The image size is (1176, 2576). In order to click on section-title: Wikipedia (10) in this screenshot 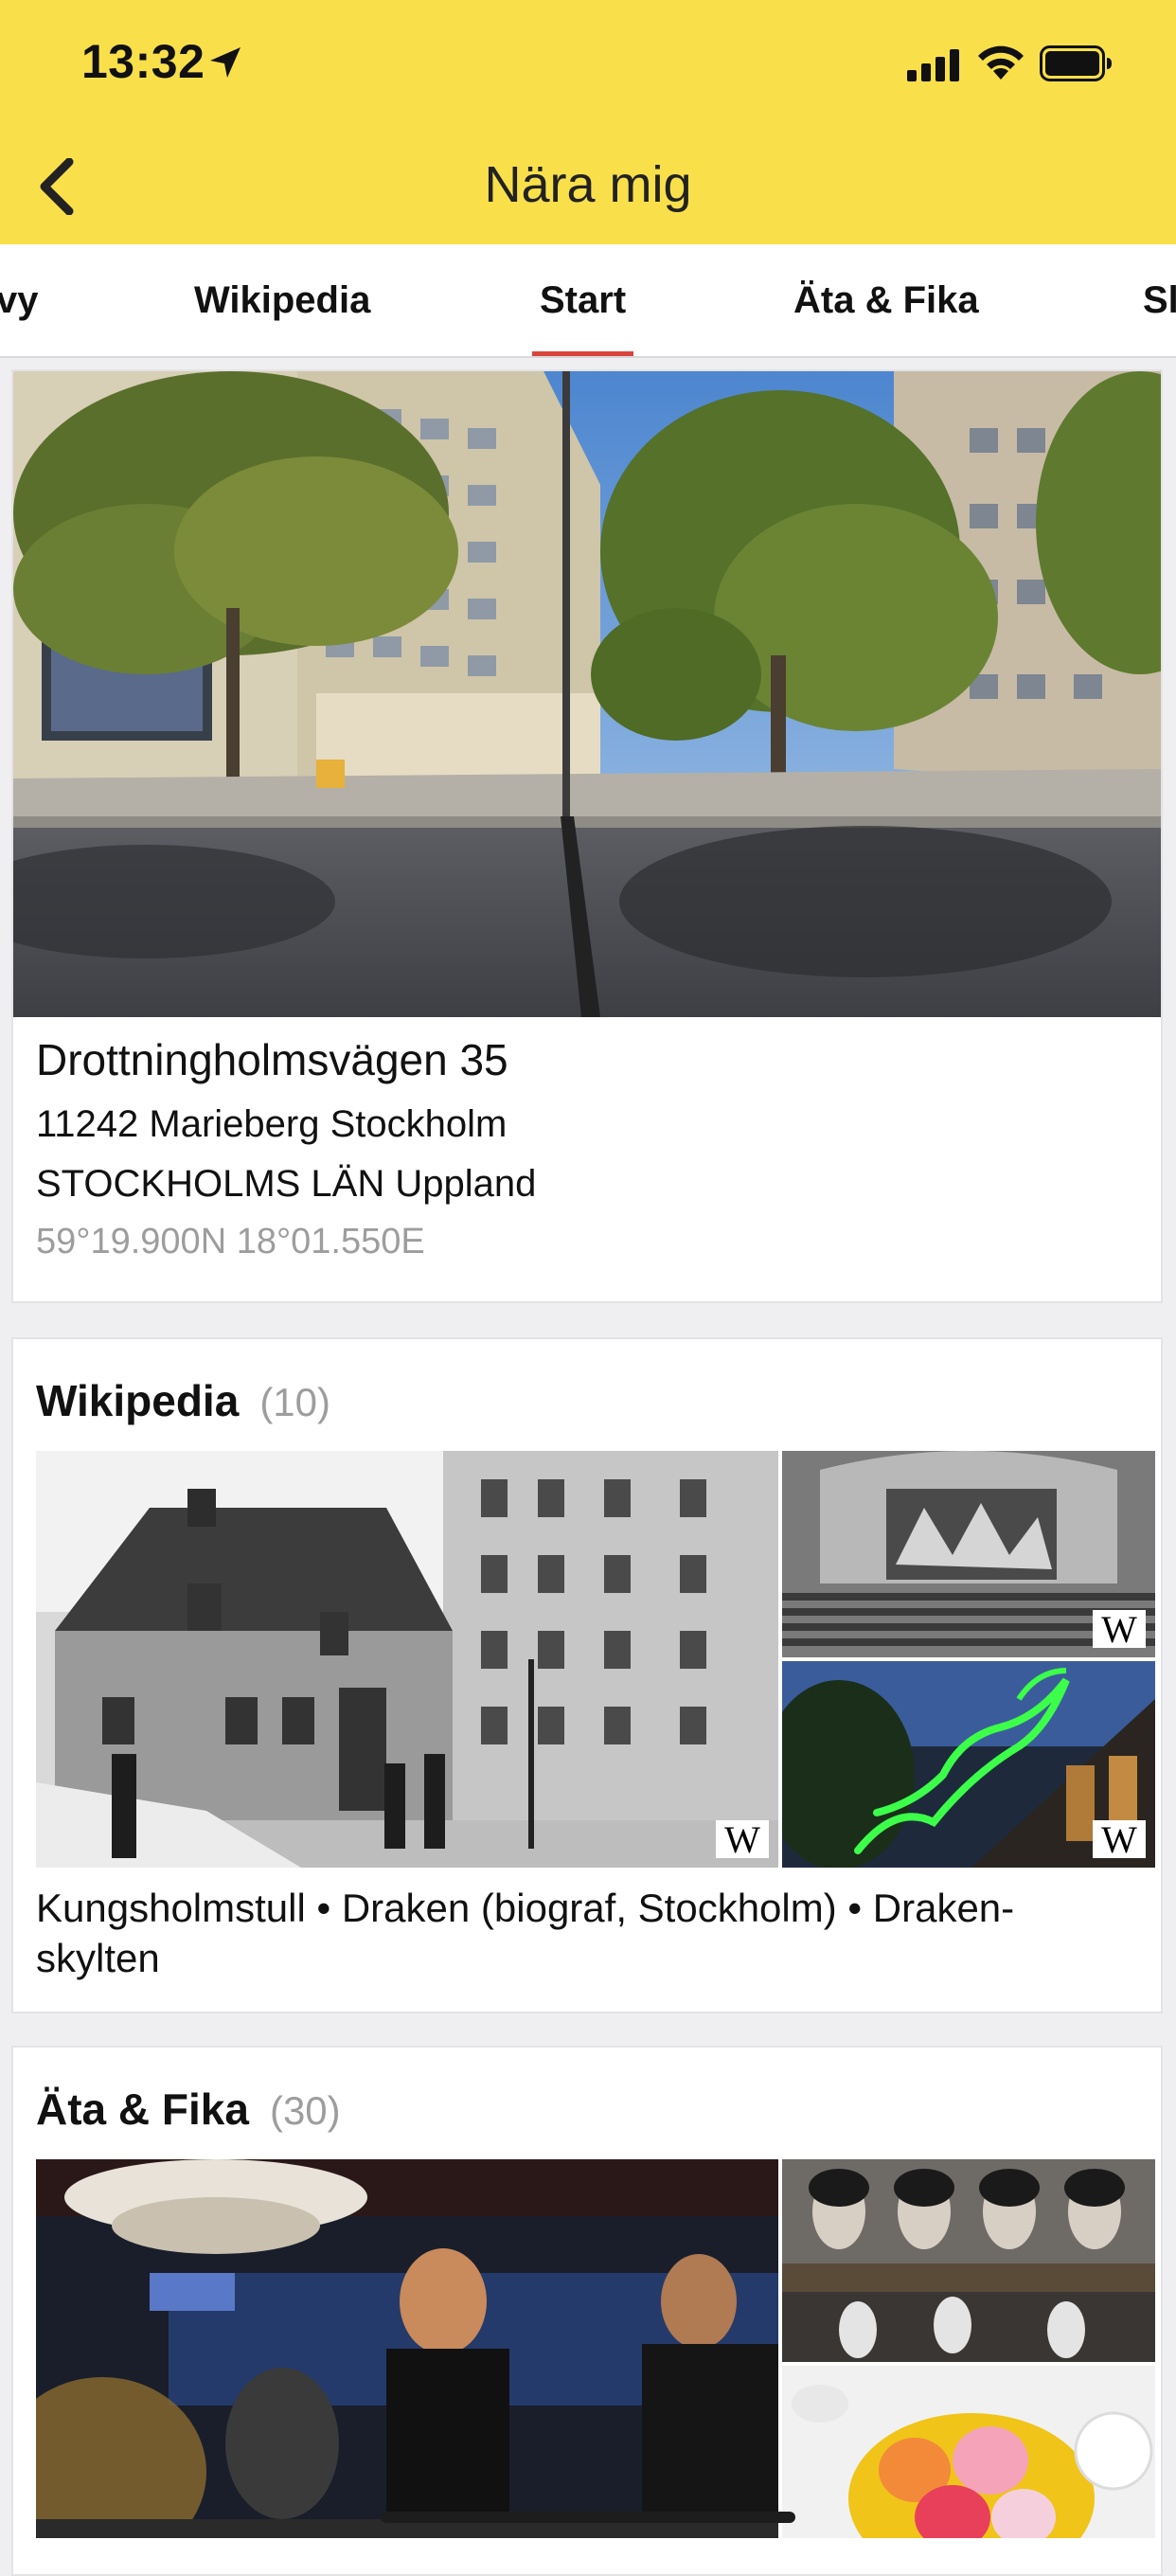, I will do `click(183, 1400)`.